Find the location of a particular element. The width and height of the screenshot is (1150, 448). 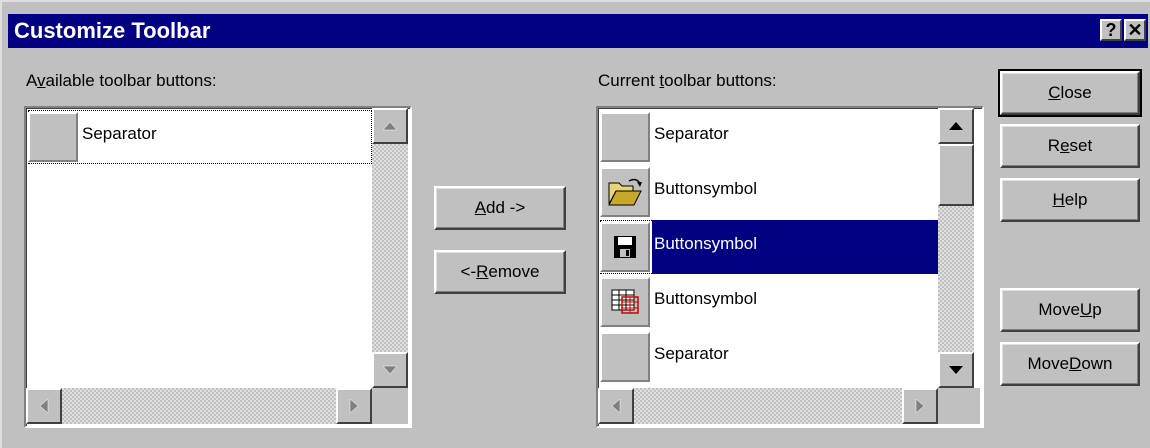

add-button: Add -> is located at coordinates (500, 208).